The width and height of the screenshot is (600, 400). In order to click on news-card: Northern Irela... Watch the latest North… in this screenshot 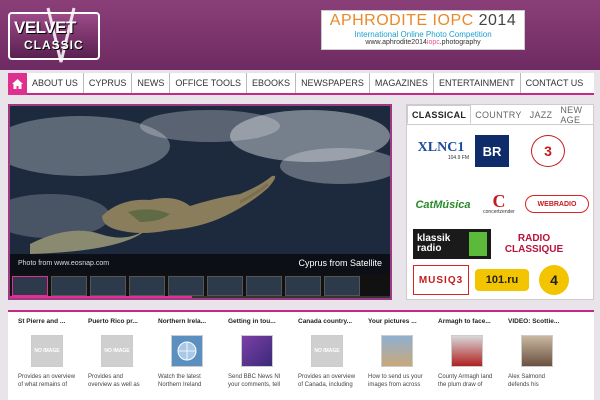, I will do `click(183, 356)`.